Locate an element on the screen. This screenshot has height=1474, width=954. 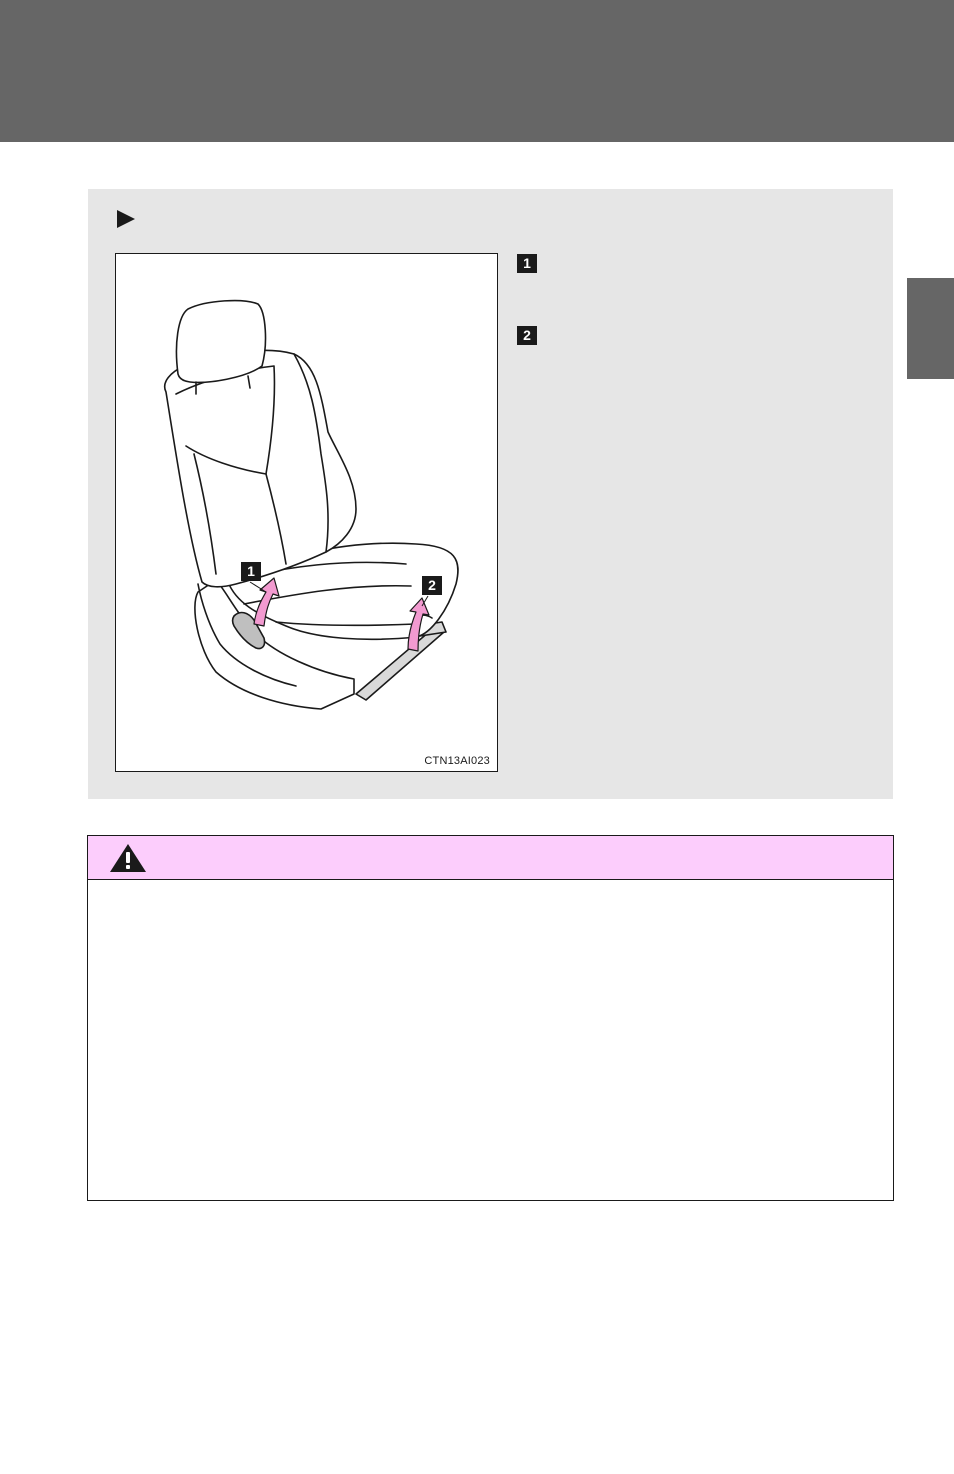
warning-triangle-icon is located at coordinates (128, 858).